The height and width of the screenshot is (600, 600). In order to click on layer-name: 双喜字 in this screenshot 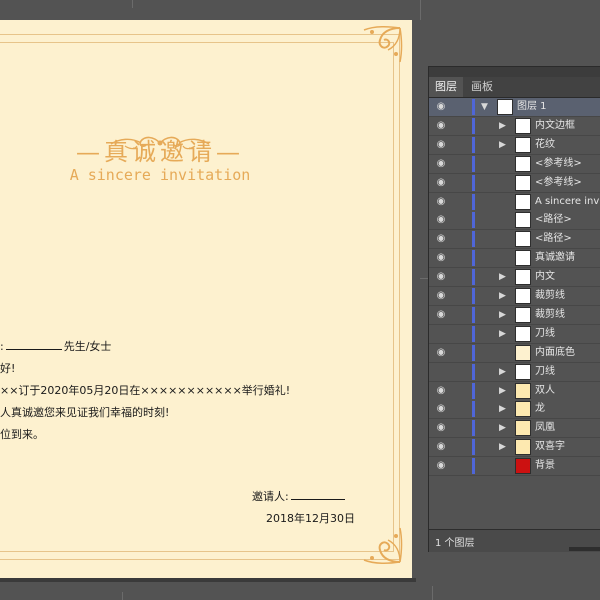, I will do `click(550, 447)`.